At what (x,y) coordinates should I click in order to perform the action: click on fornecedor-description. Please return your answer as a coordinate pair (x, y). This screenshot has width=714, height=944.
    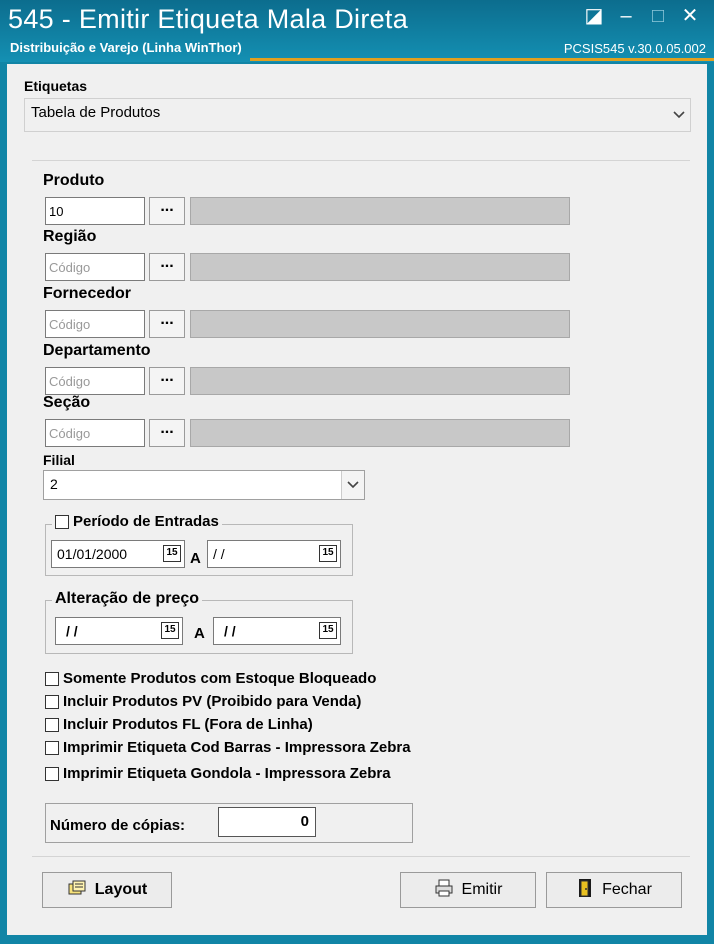
    Looking at the image, I should click on (380, 324).